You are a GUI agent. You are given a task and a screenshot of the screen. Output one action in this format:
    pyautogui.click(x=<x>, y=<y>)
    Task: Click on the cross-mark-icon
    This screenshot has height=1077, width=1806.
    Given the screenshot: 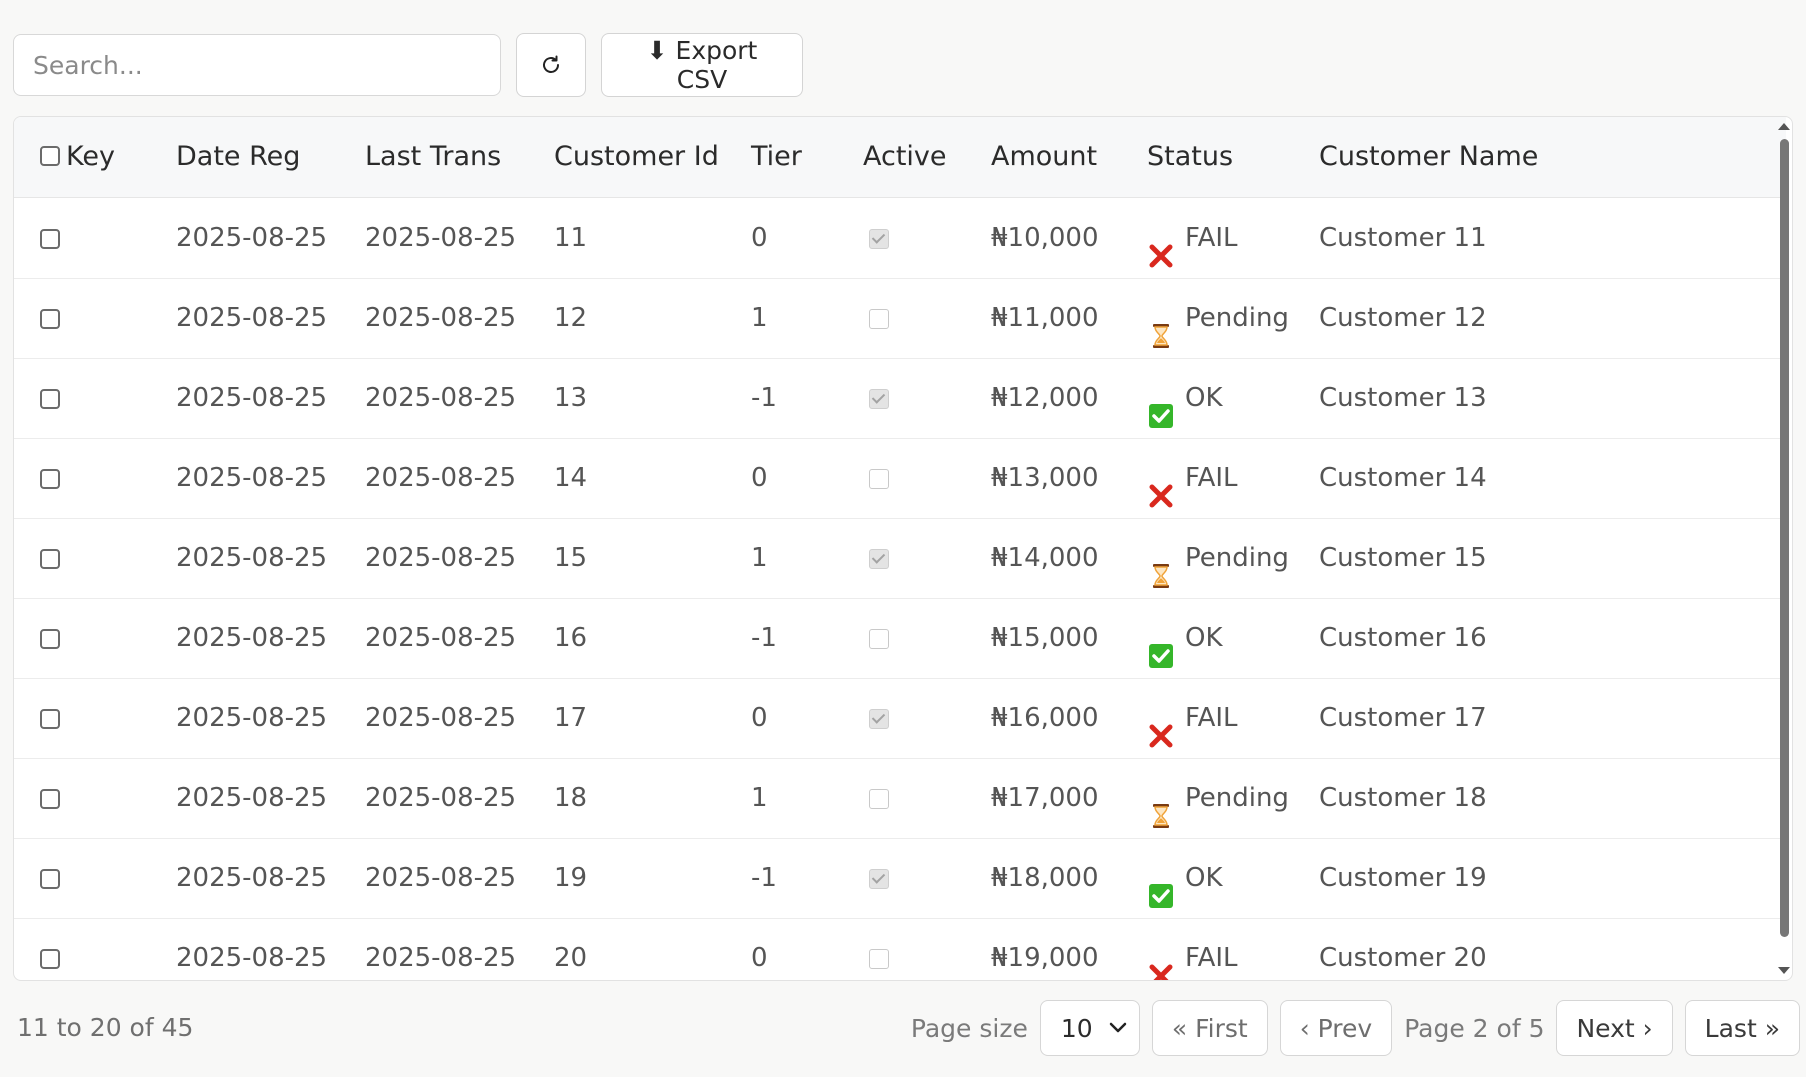 What is the action you would take?
    pyautogui.click(x=1161, y=484)
    